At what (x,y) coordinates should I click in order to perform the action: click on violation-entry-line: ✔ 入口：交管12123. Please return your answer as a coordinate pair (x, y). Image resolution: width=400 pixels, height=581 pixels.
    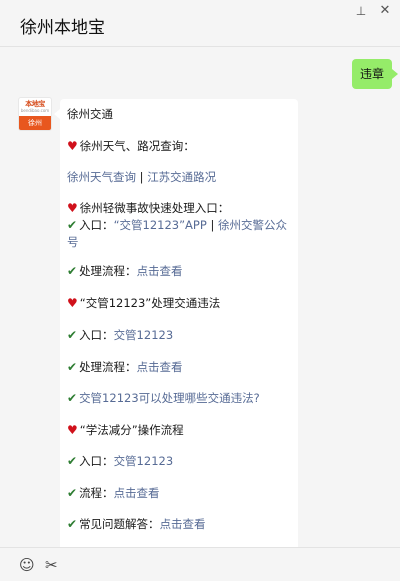
    Looking at the image, I should click on (180, 335).